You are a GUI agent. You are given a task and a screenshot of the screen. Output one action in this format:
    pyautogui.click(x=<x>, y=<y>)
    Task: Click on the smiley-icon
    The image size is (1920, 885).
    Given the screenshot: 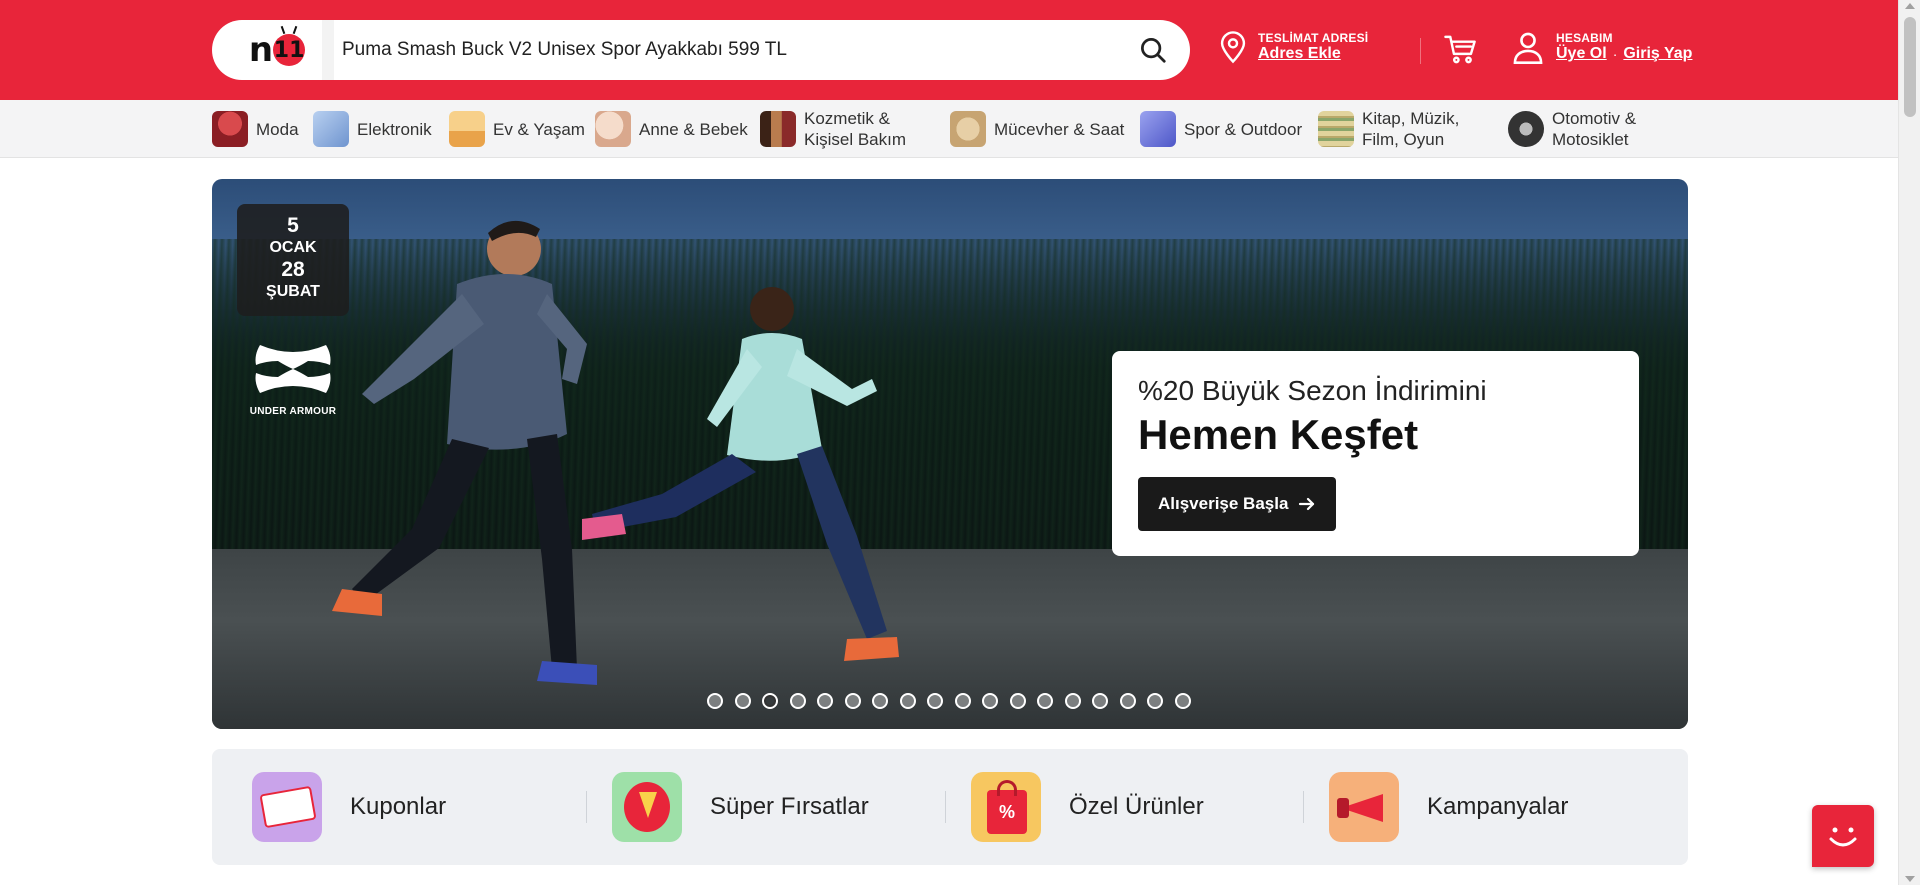 What is the action you would take?
    pyautogui.click(x=1843, y=837)
    